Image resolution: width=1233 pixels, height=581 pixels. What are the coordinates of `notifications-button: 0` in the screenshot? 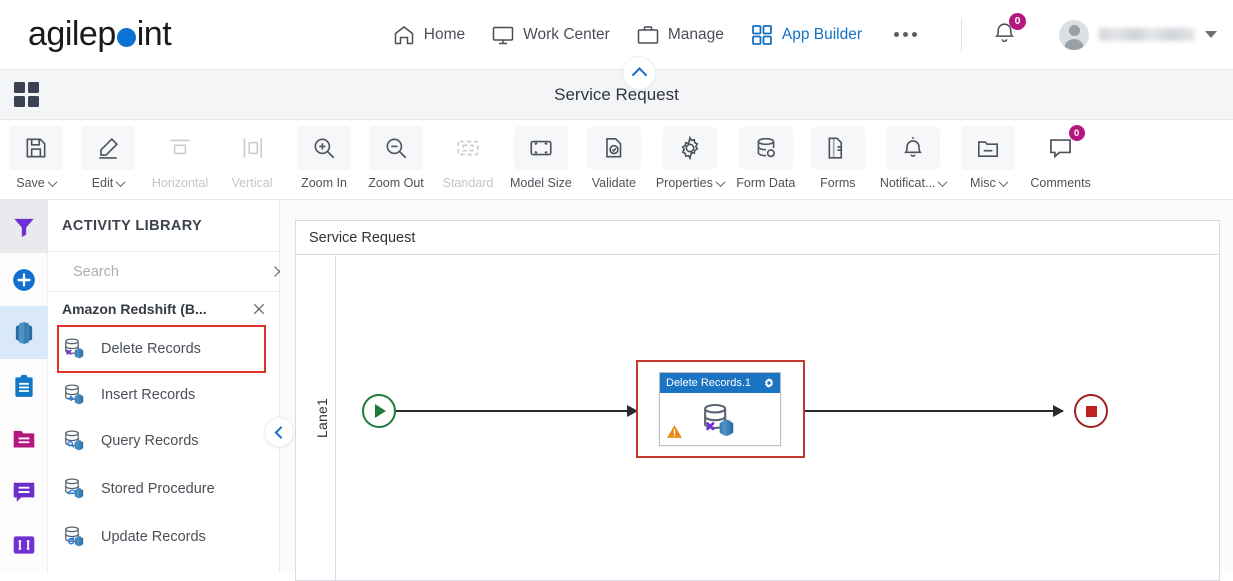 It's located at (1009, 31).